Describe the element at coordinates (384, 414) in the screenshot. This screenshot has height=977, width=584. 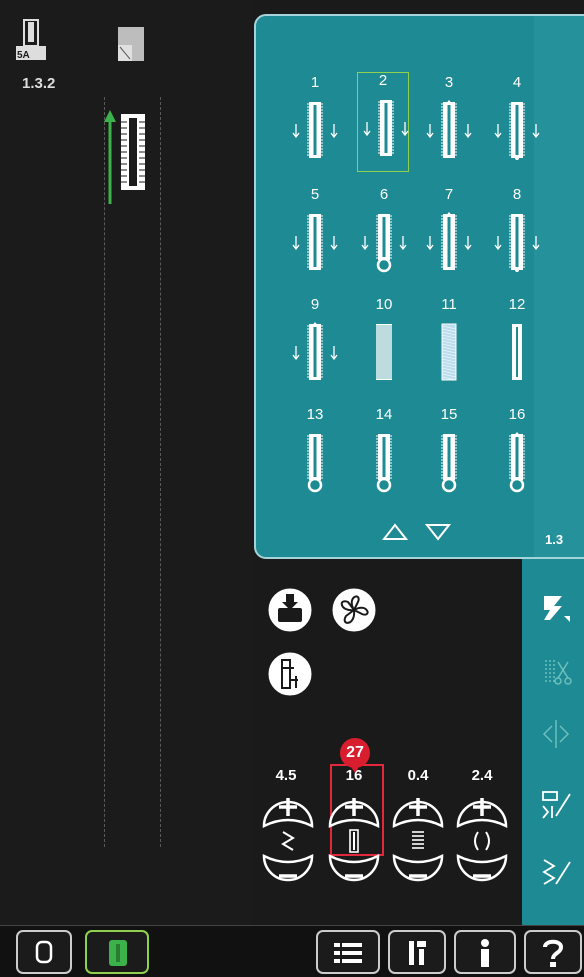
I see `stitch-number: 14` at that location.